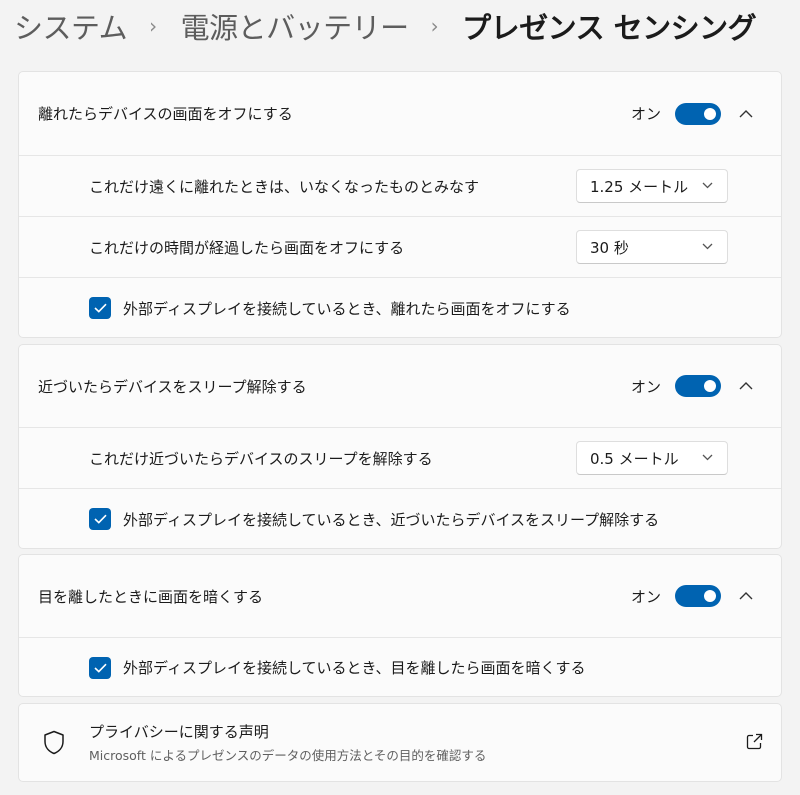 The image size is (800, 795). Describe the element at coordinates (400, 596) in the screenshot. I see `section-header-dim-on-look-away: 目を離したときに画面を暗くする オン` at that location.